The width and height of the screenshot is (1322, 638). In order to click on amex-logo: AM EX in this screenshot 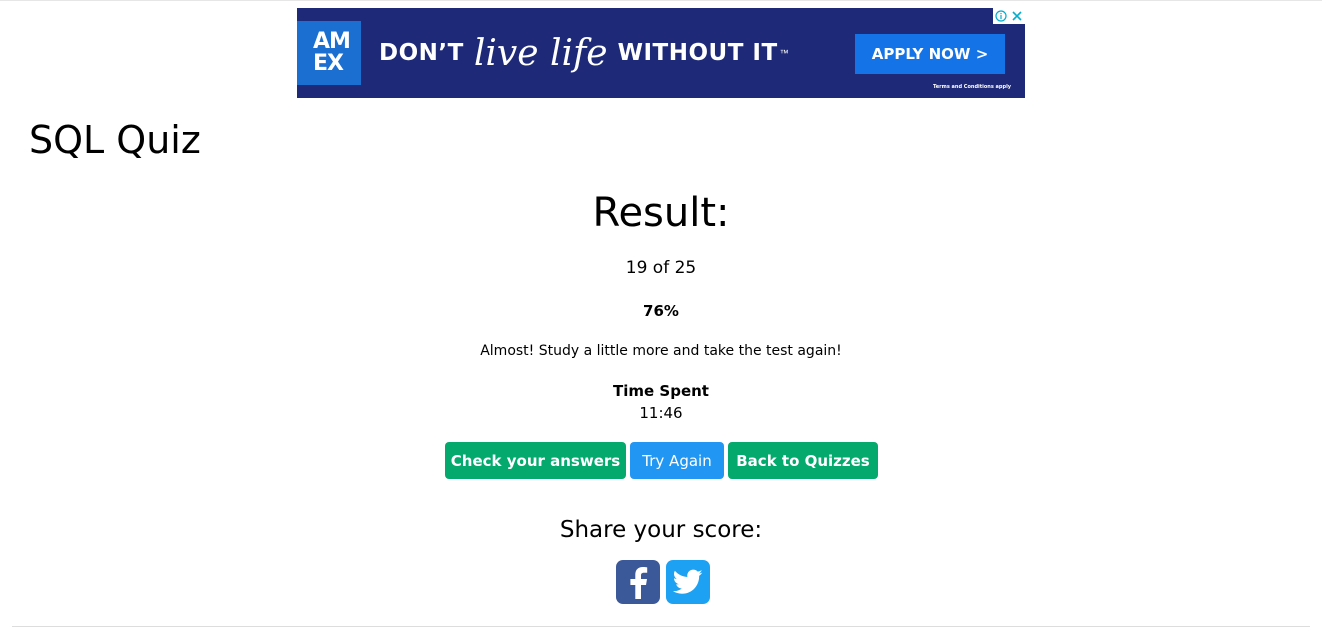, I will do `click(329, 53)`.